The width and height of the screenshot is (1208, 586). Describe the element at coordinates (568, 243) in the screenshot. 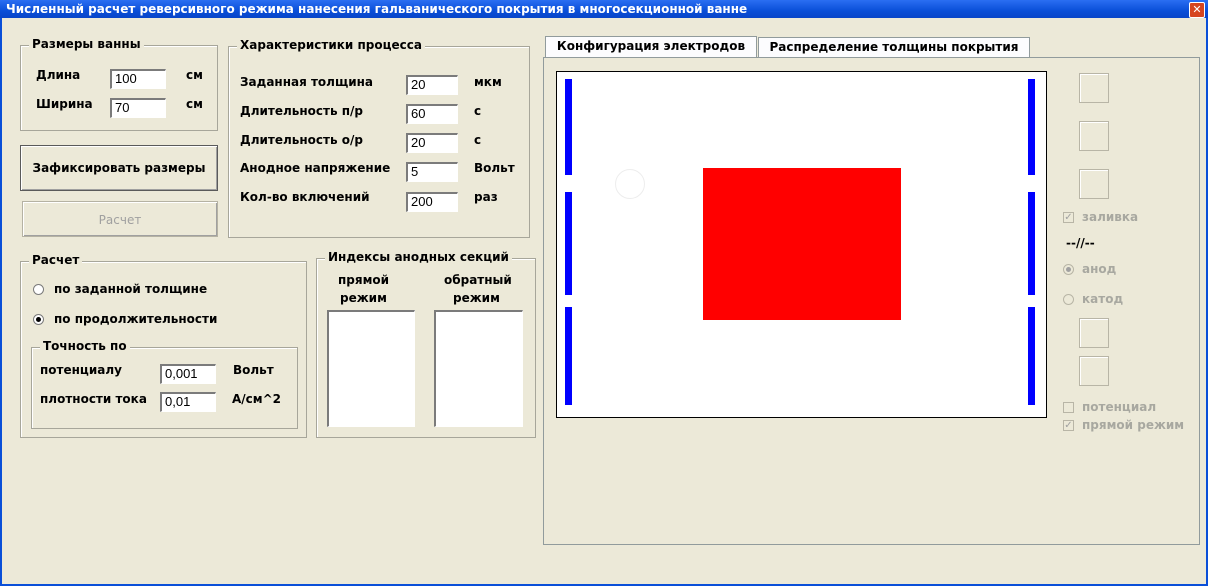

I see `left-electrode-middle` at that location.